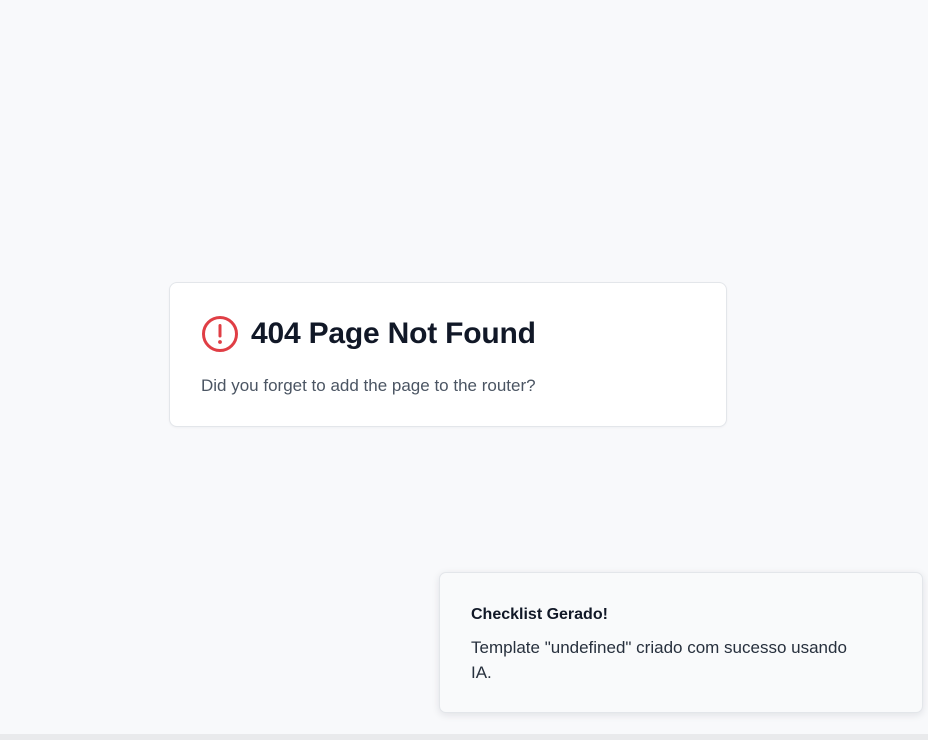  Describe the element at coordinates (393, 333) in the screenshot. I see `page-title: 404 Page Not Found` at that location.